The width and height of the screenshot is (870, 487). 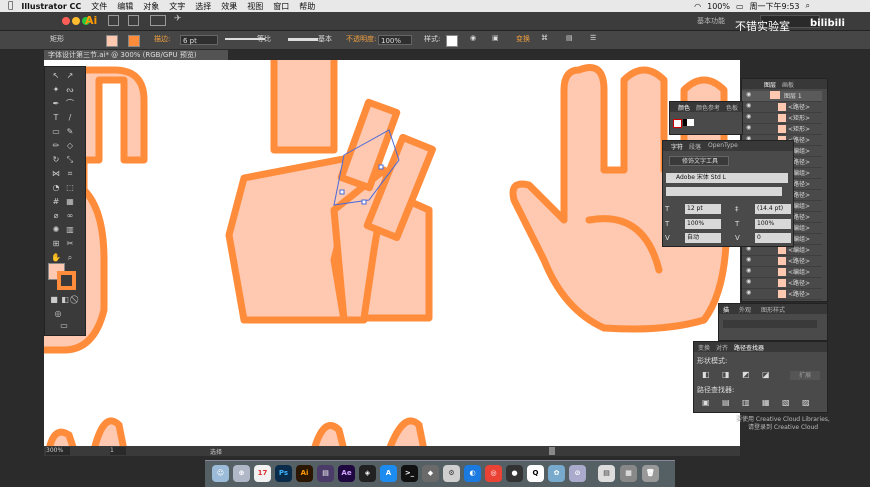 I want to click on gradient-tool-icon: ▦, so click(x=70, y=202).